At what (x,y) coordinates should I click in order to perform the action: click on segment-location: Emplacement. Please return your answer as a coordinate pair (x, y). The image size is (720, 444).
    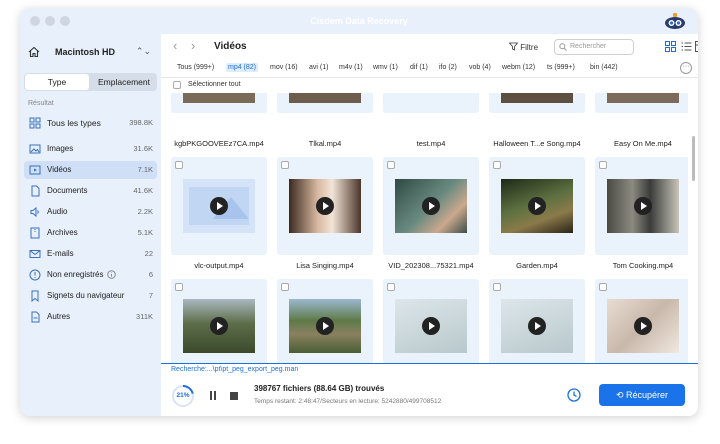
    Looking at the image, I should click on (124, 82).